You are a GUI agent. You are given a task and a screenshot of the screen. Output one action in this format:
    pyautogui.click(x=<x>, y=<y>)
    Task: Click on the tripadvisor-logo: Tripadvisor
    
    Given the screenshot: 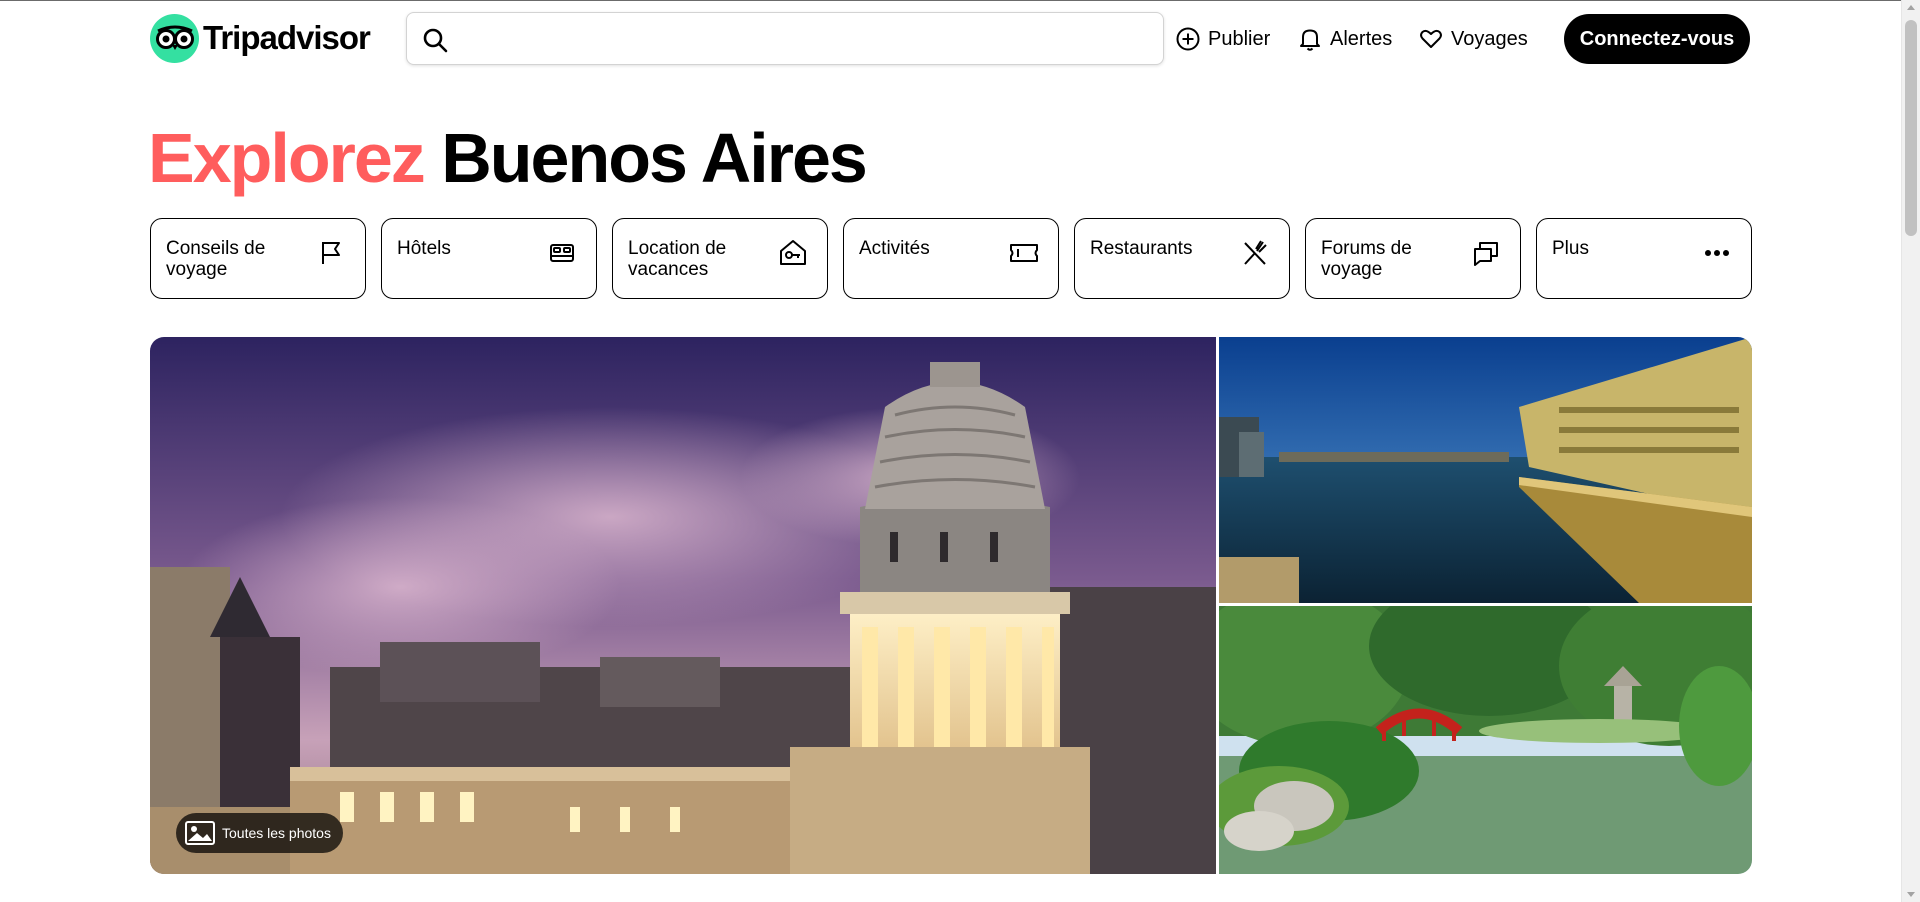 What is the action you would take?
    pyautogui.click(x=260, y=38)
    